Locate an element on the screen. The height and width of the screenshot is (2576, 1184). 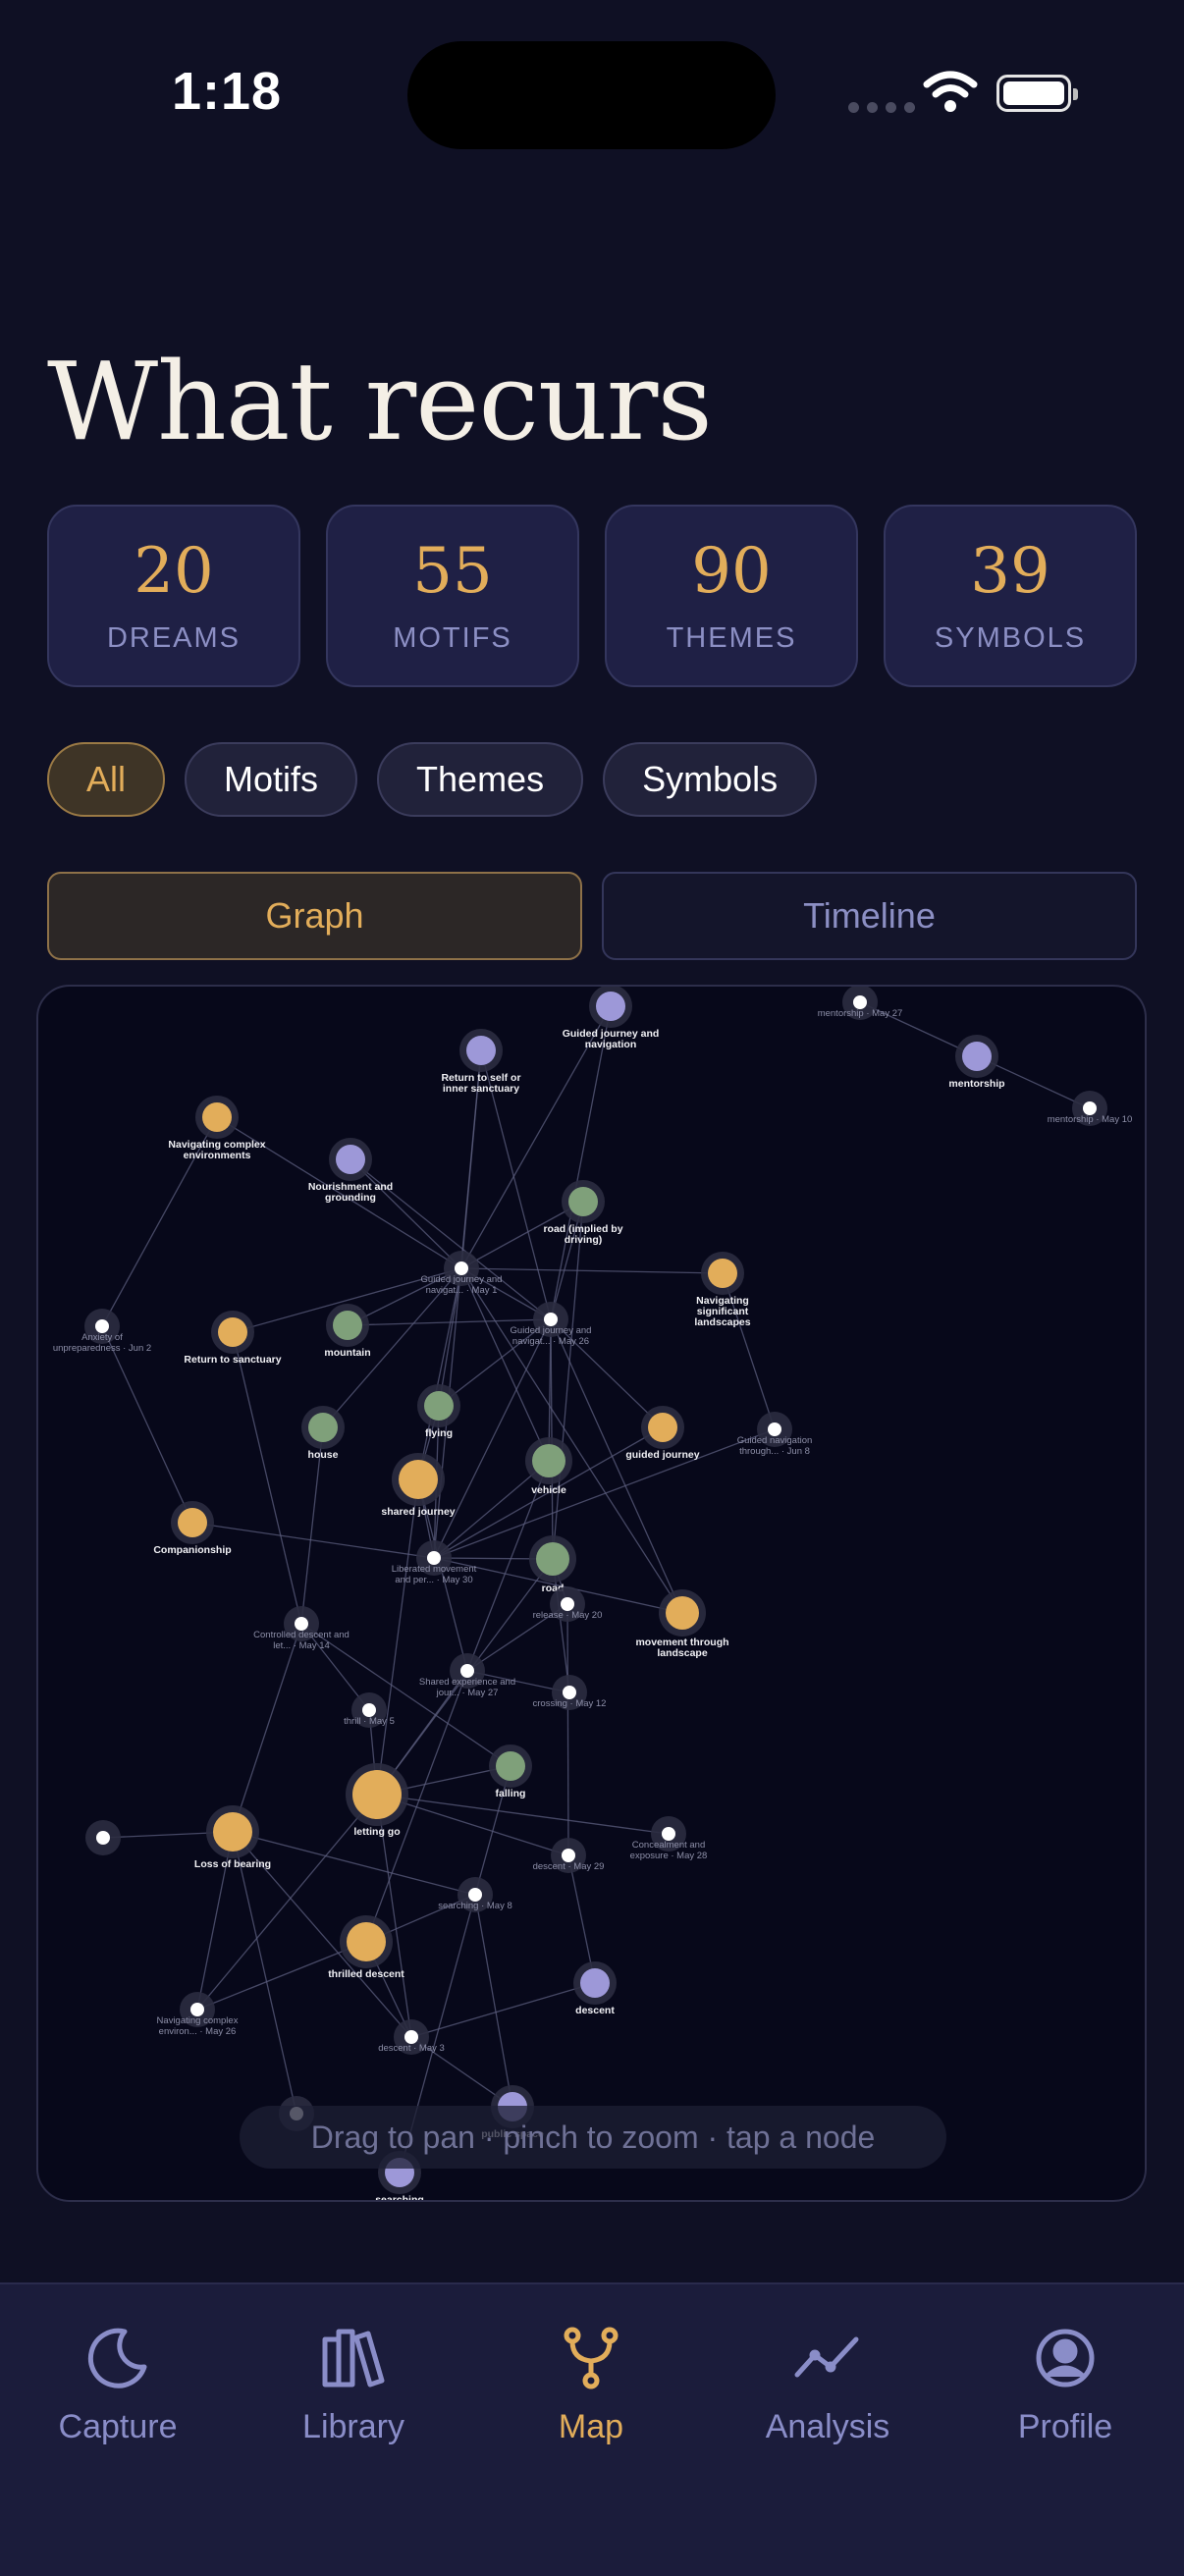
graph-node-dream: Guided journey andnavigat... · May 26 is located at coordinates (551, 1324).